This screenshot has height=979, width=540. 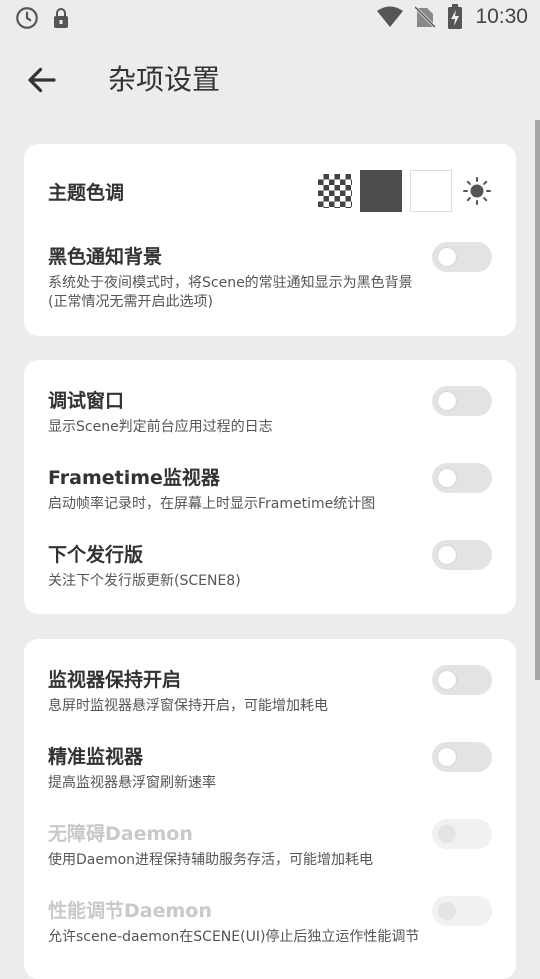 I want to click on frametime-monitor-toggle, so click(x=462, y=478).